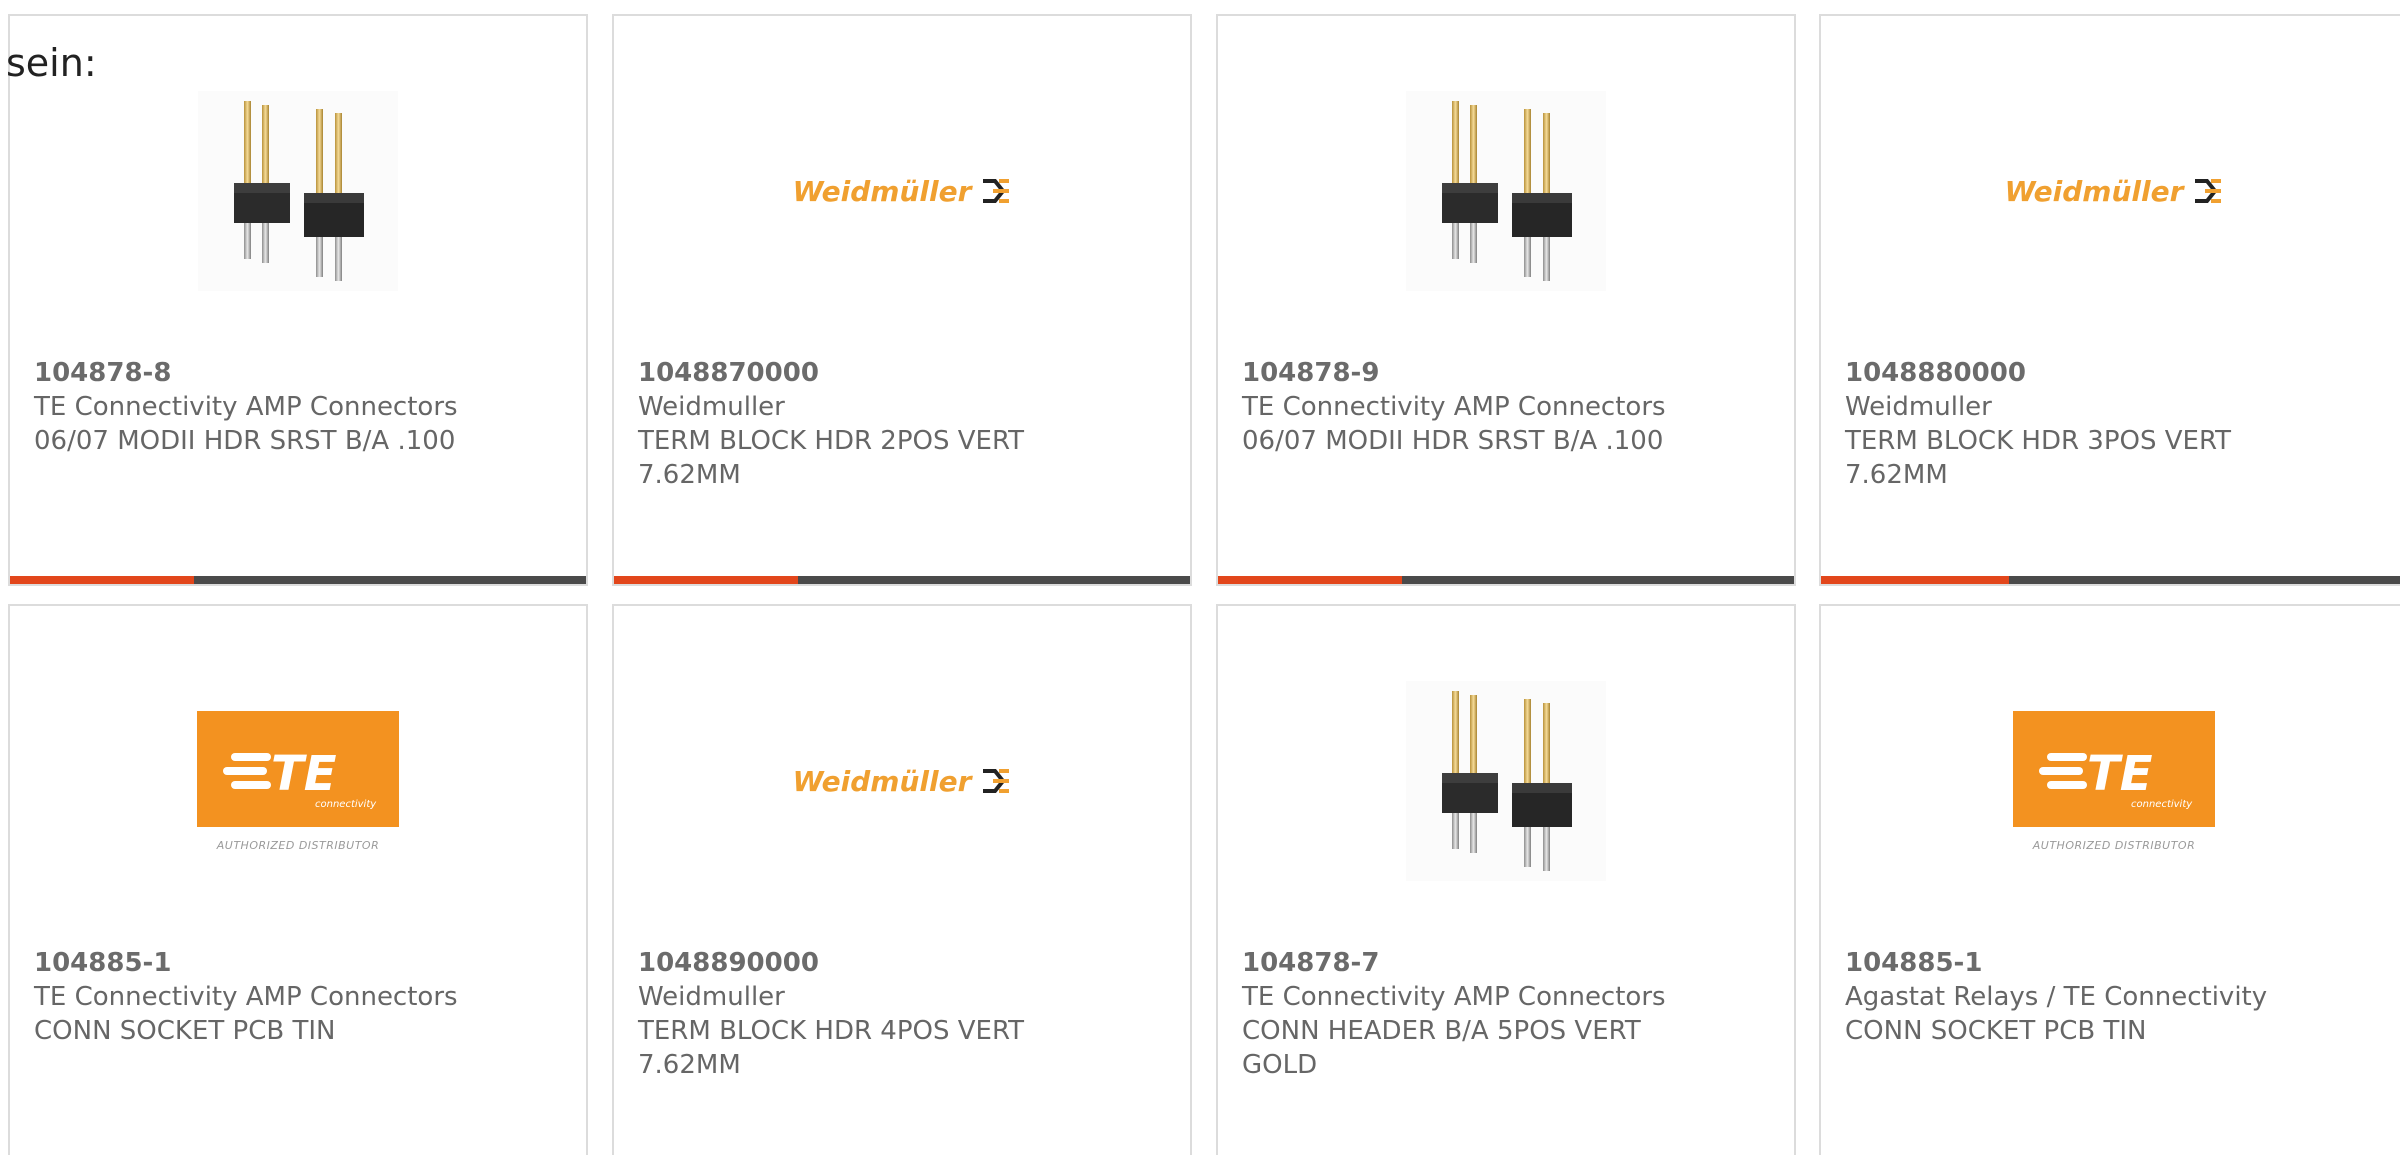 The image size is (2400, 1155). What do you see at coordinates (51, 63) in the screenshot?
I see `intro-text: sein:` at bounding box center [51, 63].